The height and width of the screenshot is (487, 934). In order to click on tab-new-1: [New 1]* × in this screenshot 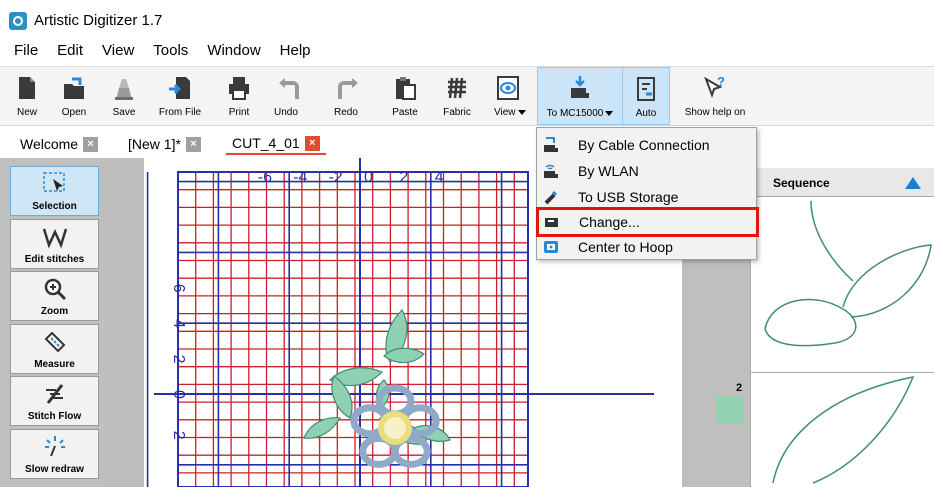, I will do `click(164, 144)`.